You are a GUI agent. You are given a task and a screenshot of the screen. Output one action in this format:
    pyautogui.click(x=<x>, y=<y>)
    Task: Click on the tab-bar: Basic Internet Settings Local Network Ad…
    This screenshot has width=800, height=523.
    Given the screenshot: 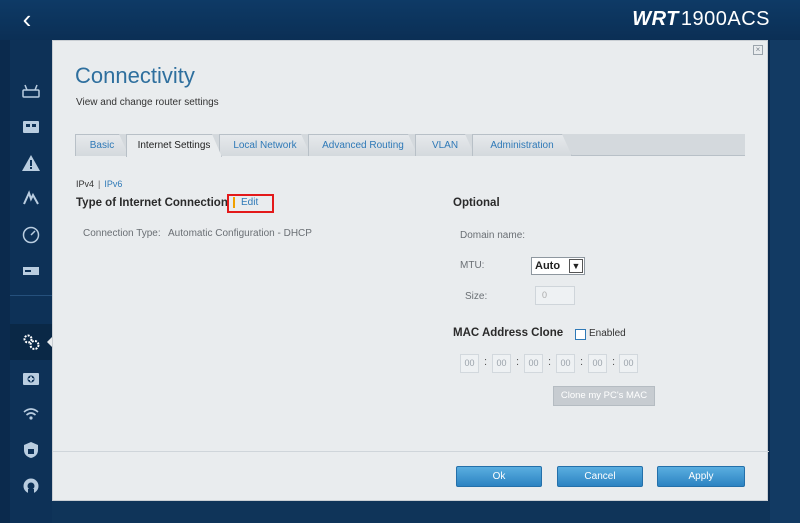 What is the action you would take?
    pyautogui.click(x=410, y=145)
    